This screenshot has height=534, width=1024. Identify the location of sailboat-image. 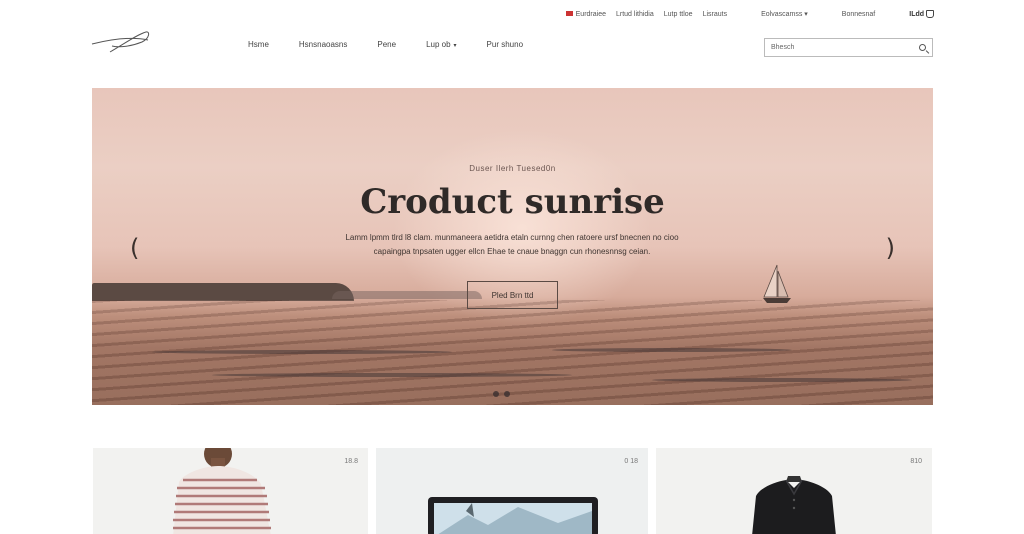
(777, 283).